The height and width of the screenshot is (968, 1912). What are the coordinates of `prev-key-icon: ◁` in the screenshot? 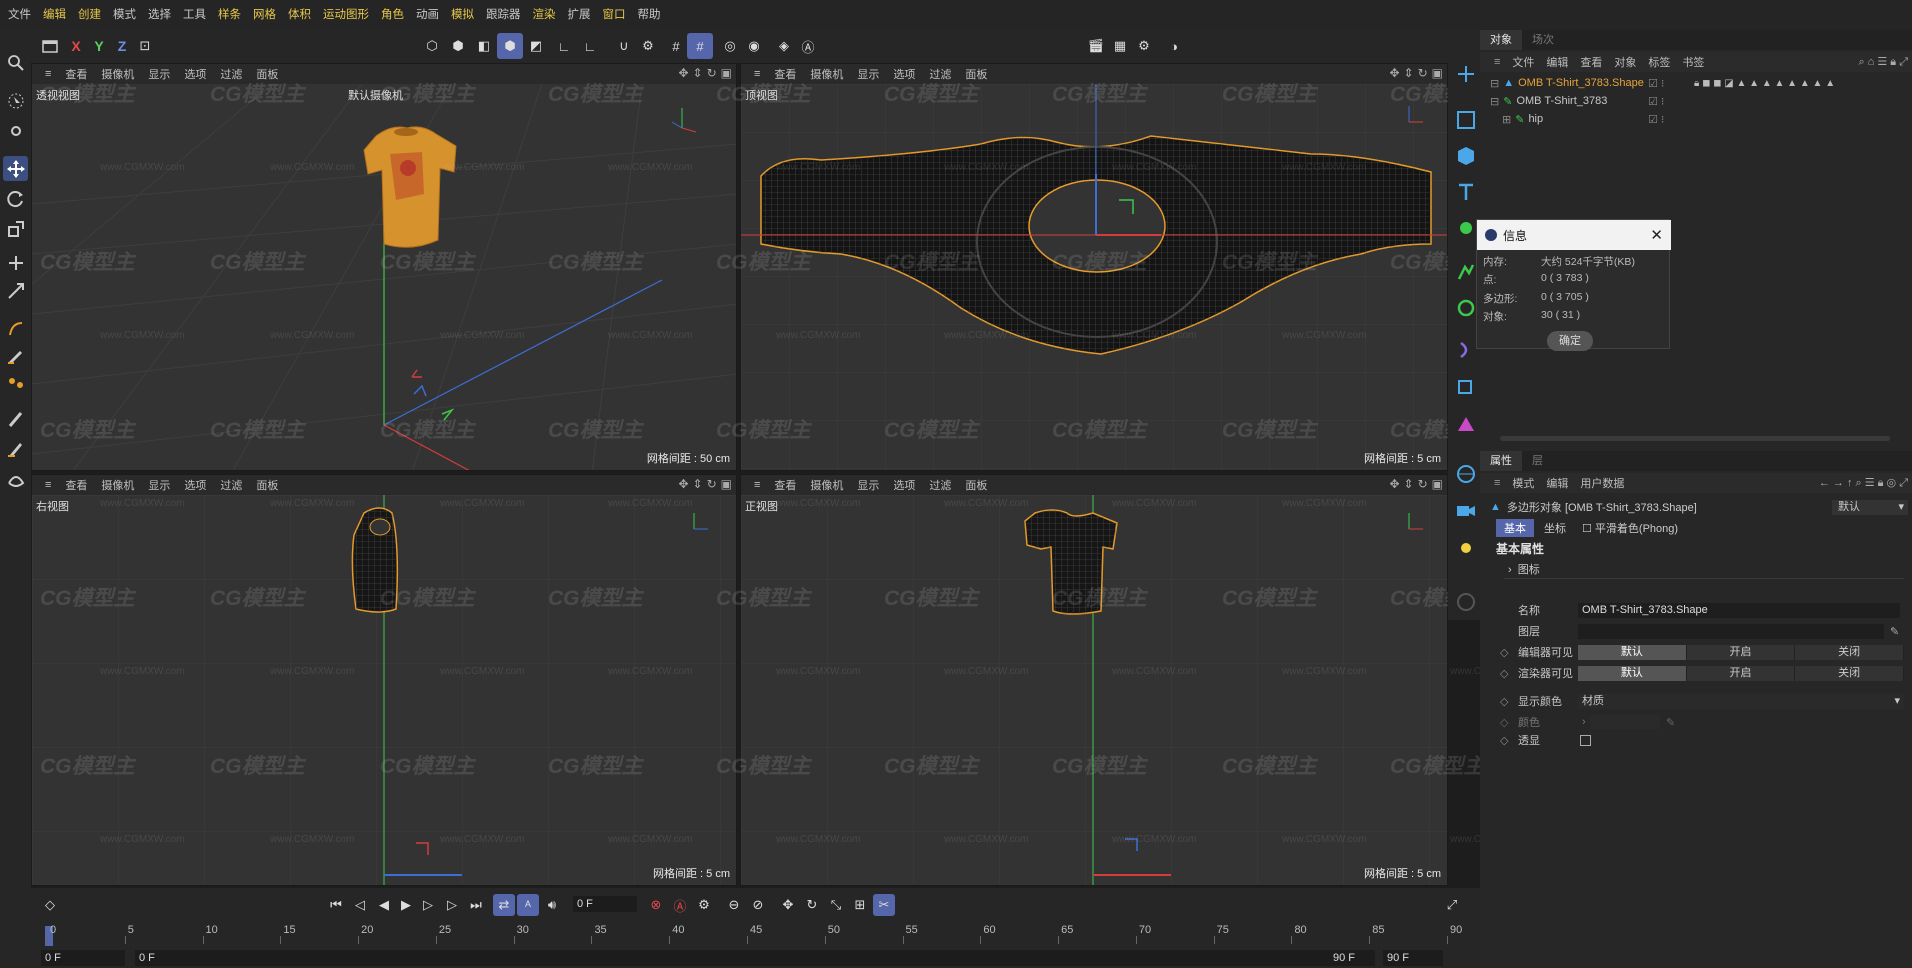 It's located at (360, 905).